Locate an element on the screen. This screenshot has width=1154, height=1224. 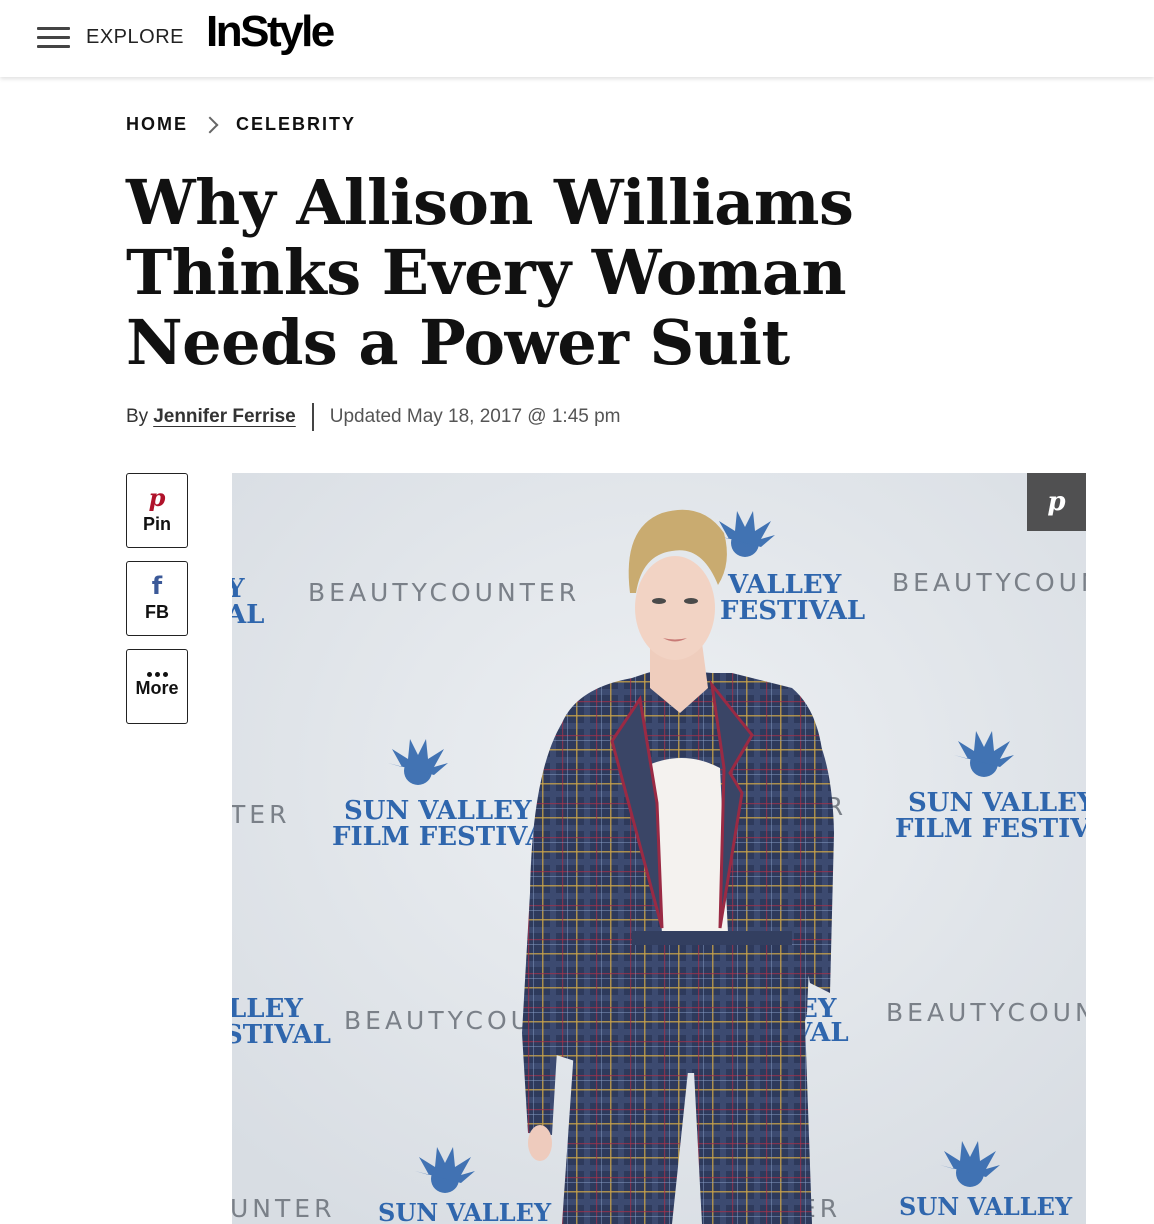
backdrop-fragment: AL is located at coordinates (248, 615).